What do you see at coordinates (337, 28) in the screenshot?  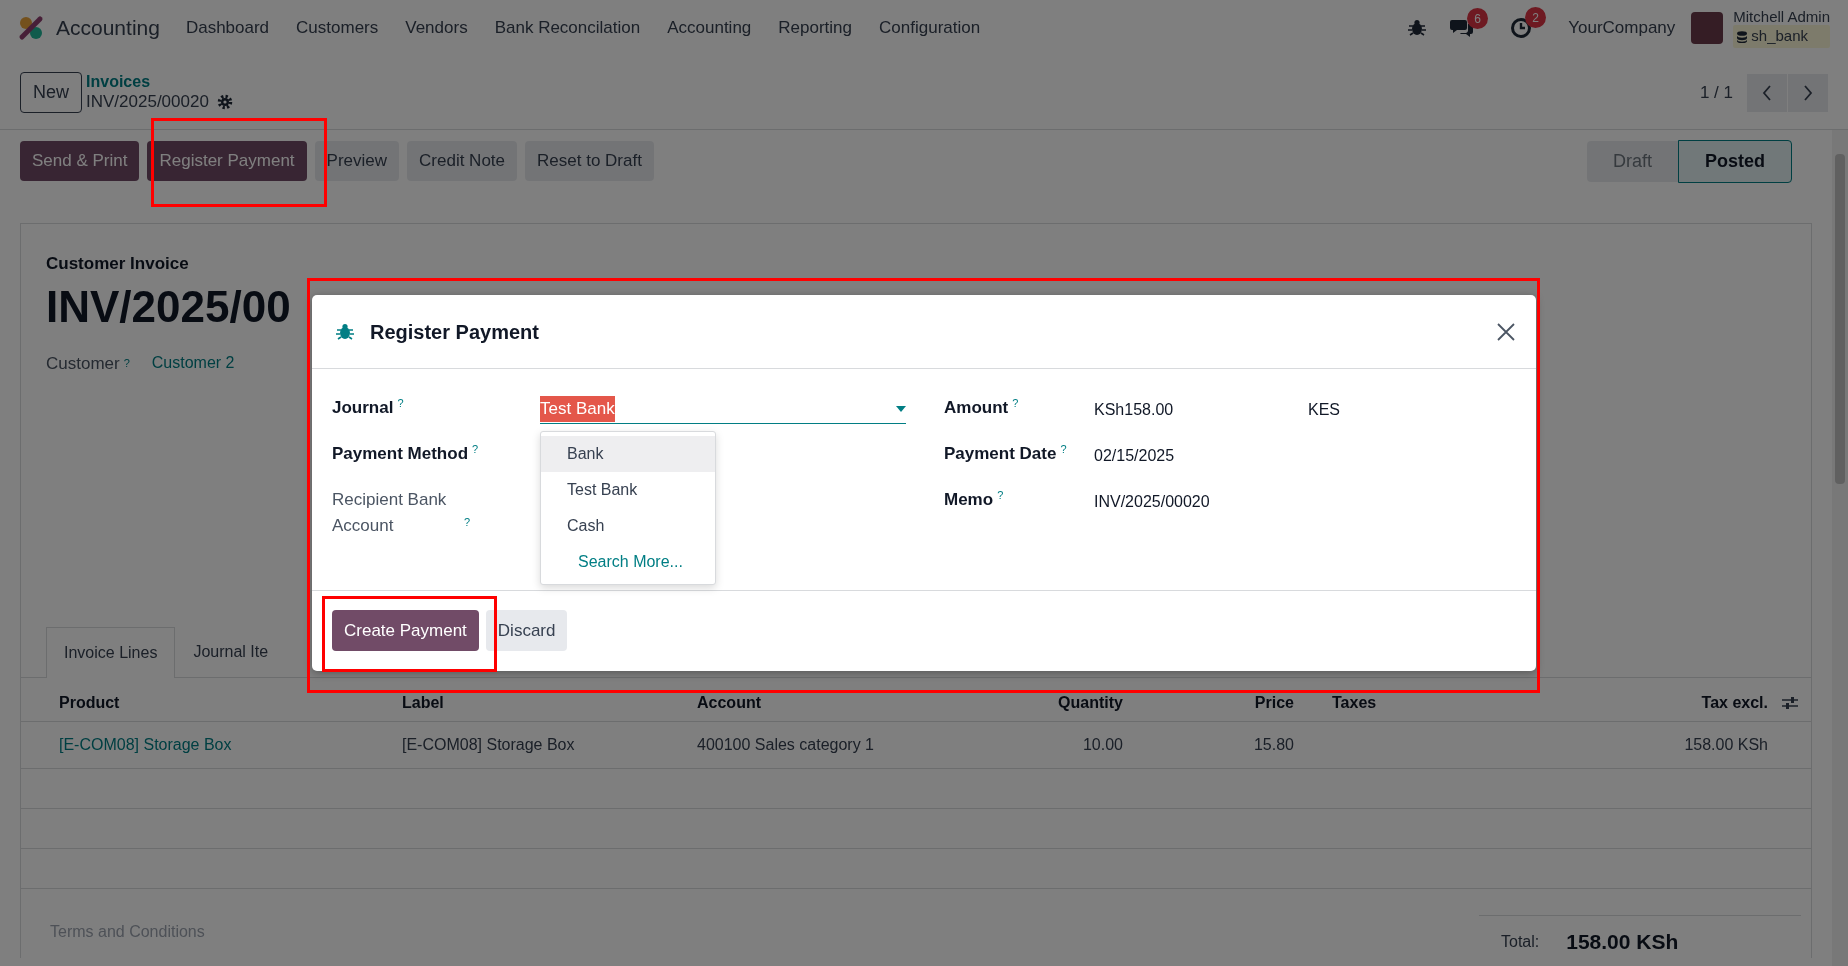 I see `menu-item: Customers` at bounding box center [337, 28].